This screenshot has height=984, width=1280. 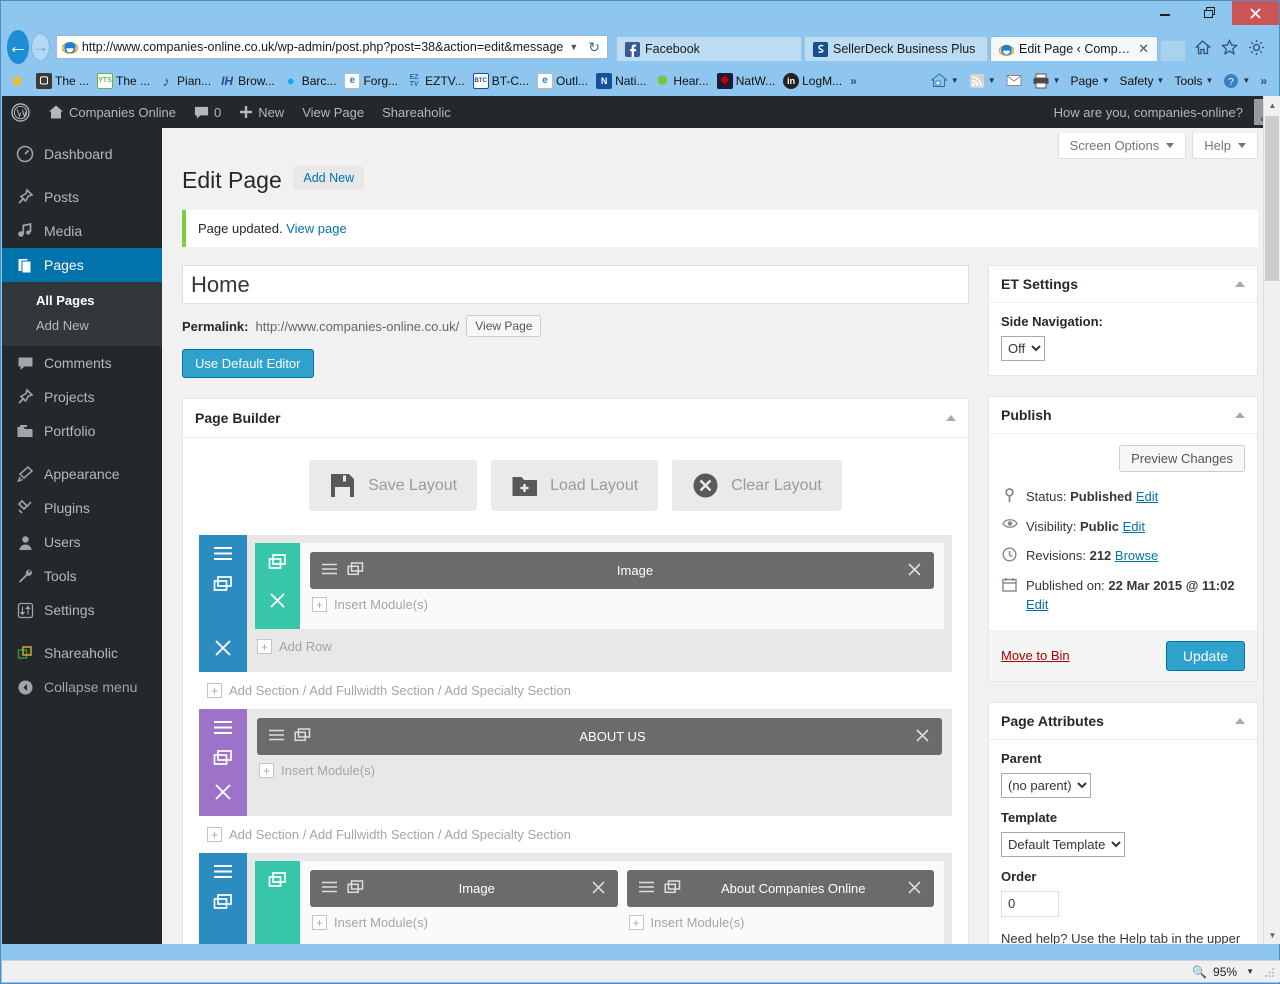 What do you see at coordinates (112, 112) in the screenshot?
I see `adminbar-site-name: Companies Online` at bounding box center [112, 112].